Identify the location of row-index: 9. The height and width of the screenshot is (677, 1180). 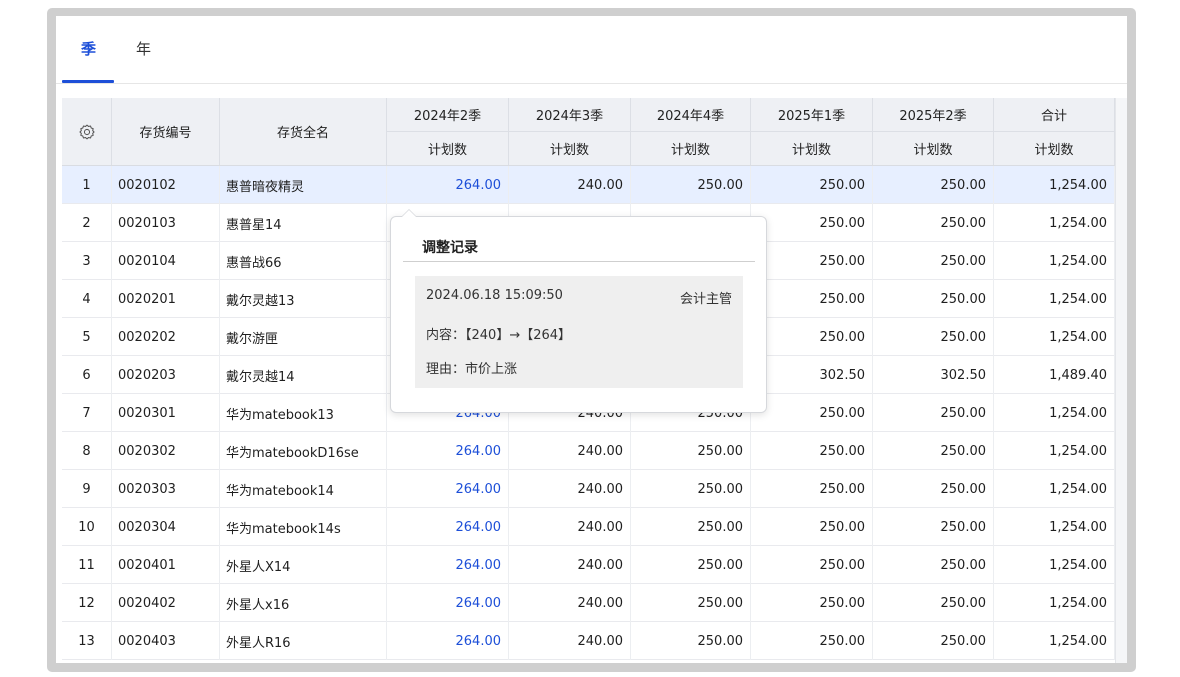
(87, 489).